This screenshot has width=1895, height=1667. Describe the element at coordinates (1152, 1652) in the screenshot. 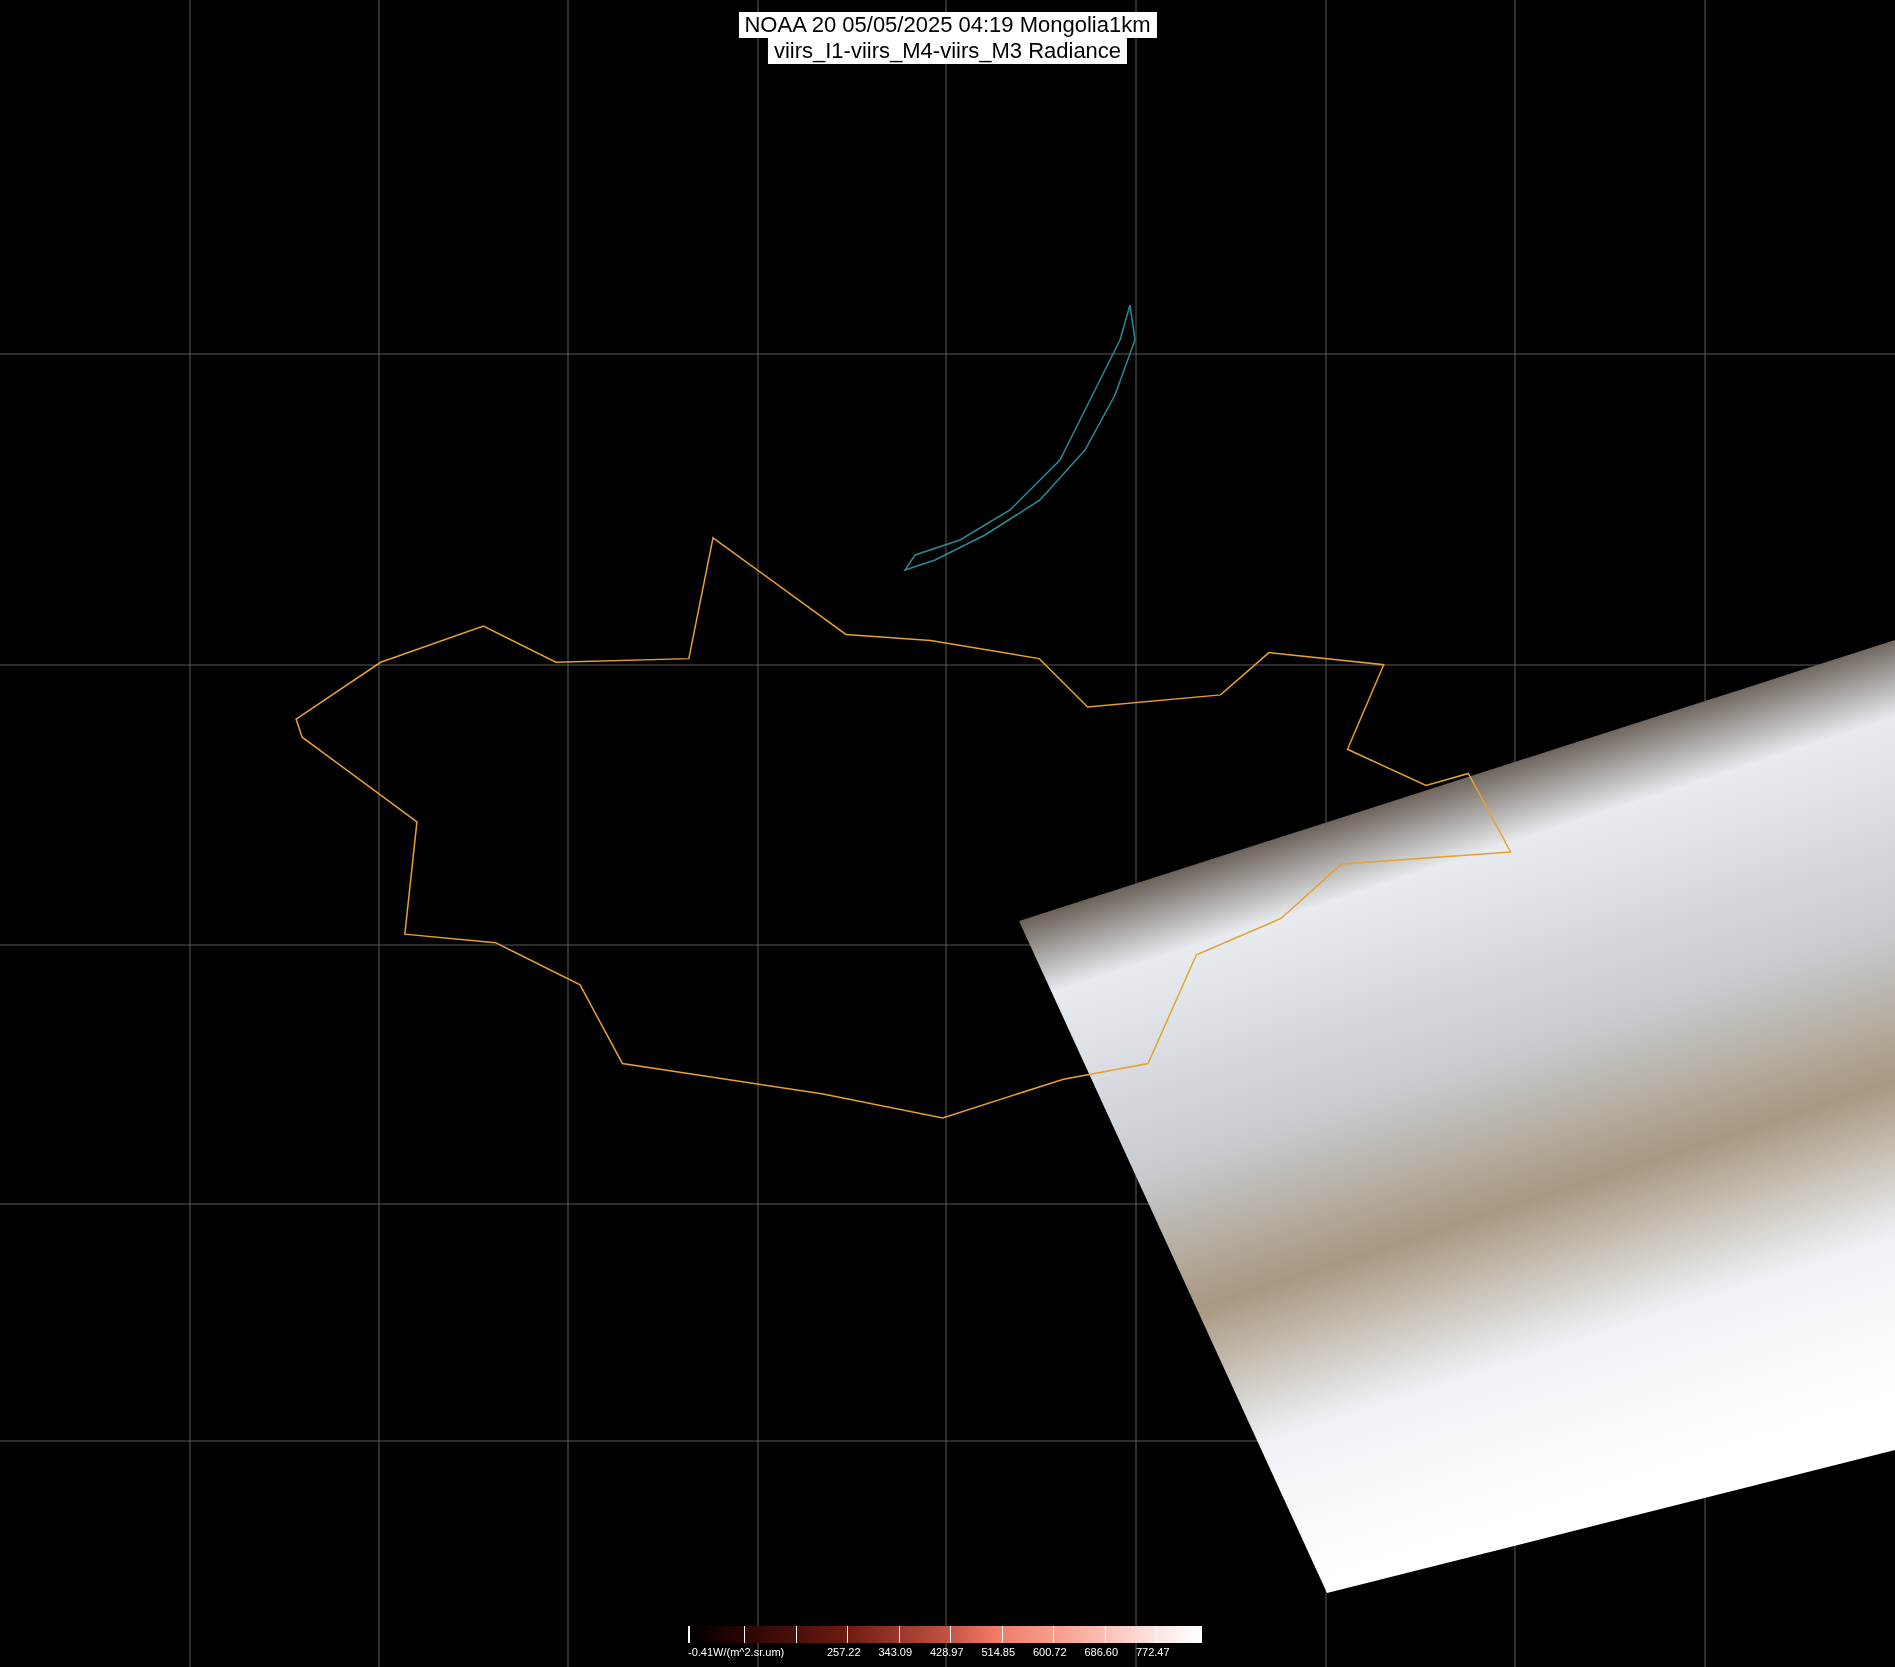

I see `scale-tick-label: 772.47` at that location.